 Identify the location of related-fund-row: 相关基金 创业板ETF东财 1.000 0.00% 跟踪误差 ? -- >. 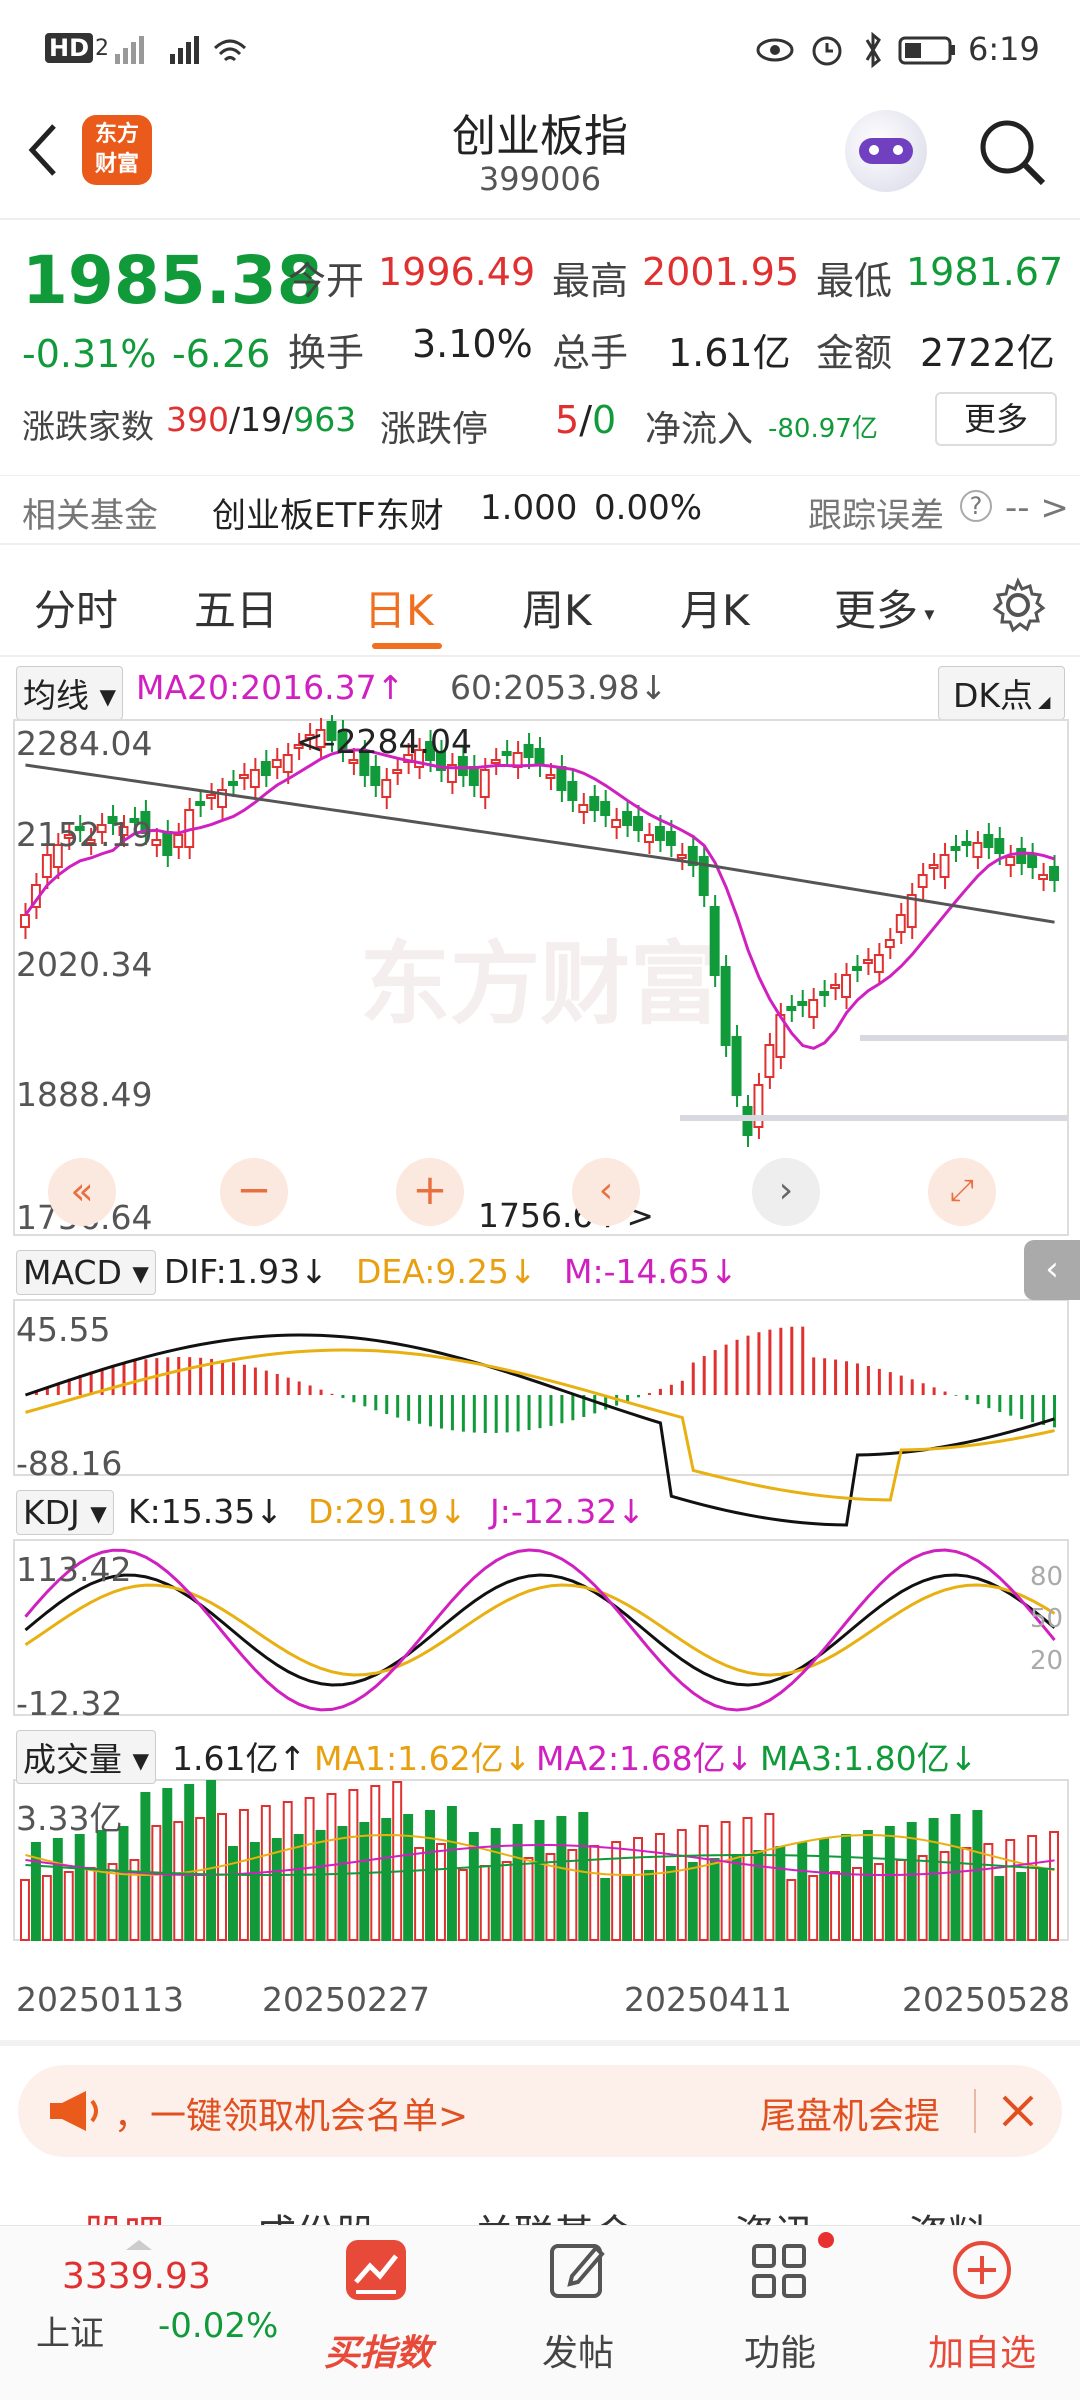
(540, 510).